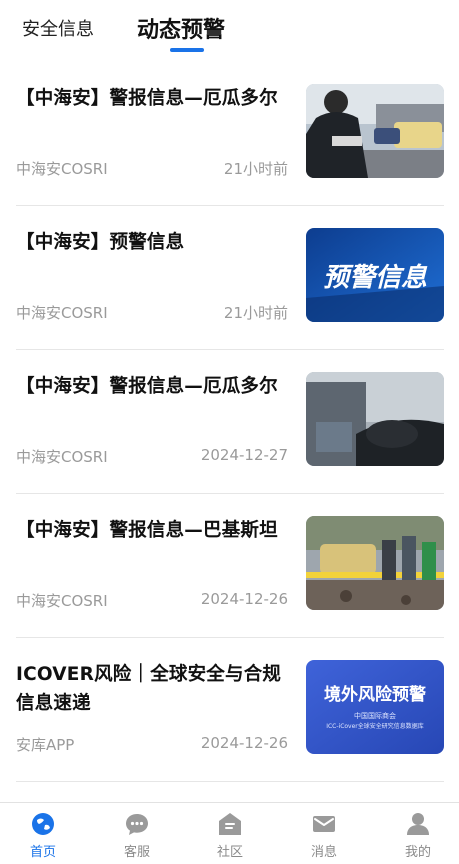 This screenshot has height=864, width=459. I want to click on item-source: 安库APP, so click(45, 745).